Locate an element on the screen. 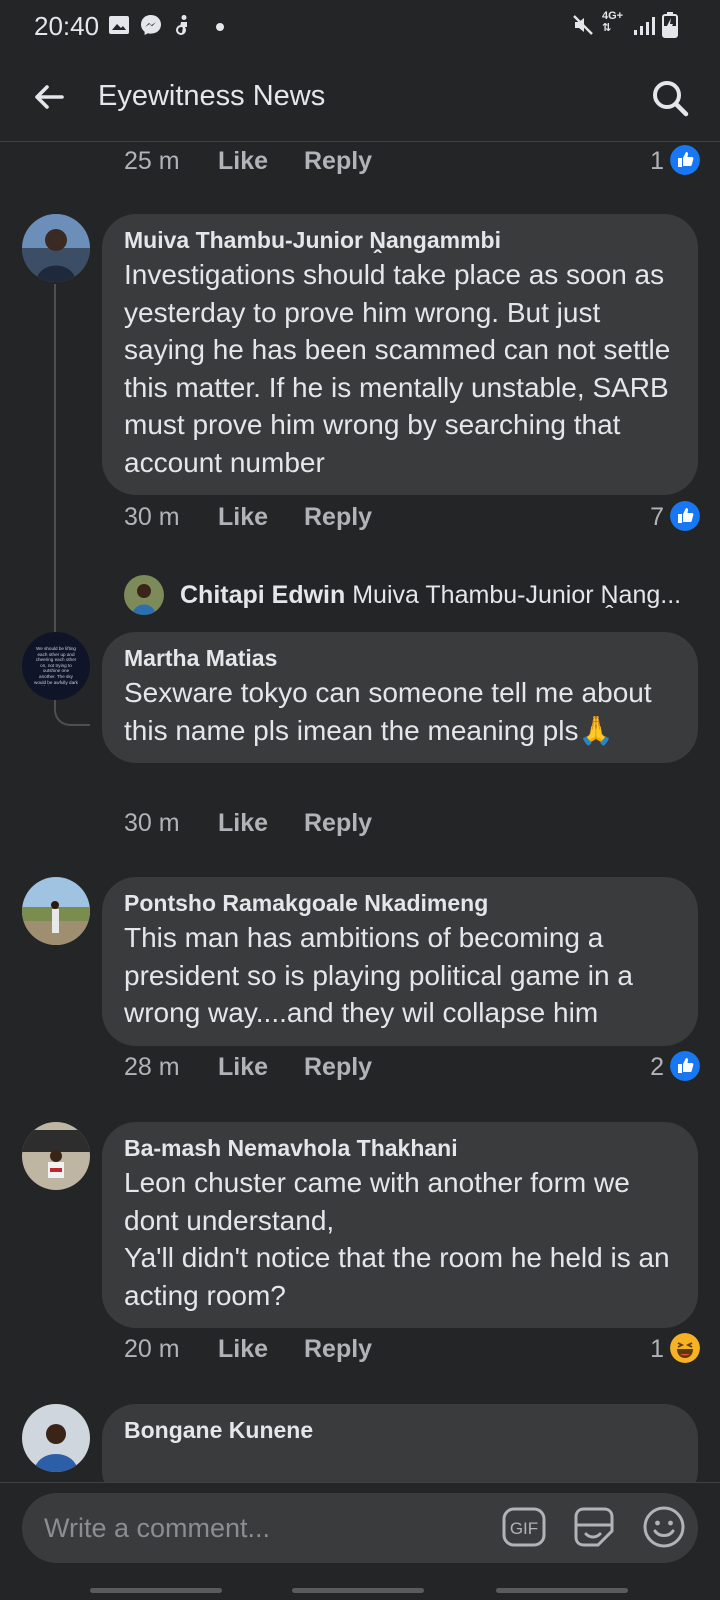 The image size is (720, 1600). nav-recent-apps is located at coordinates (156, 1590).